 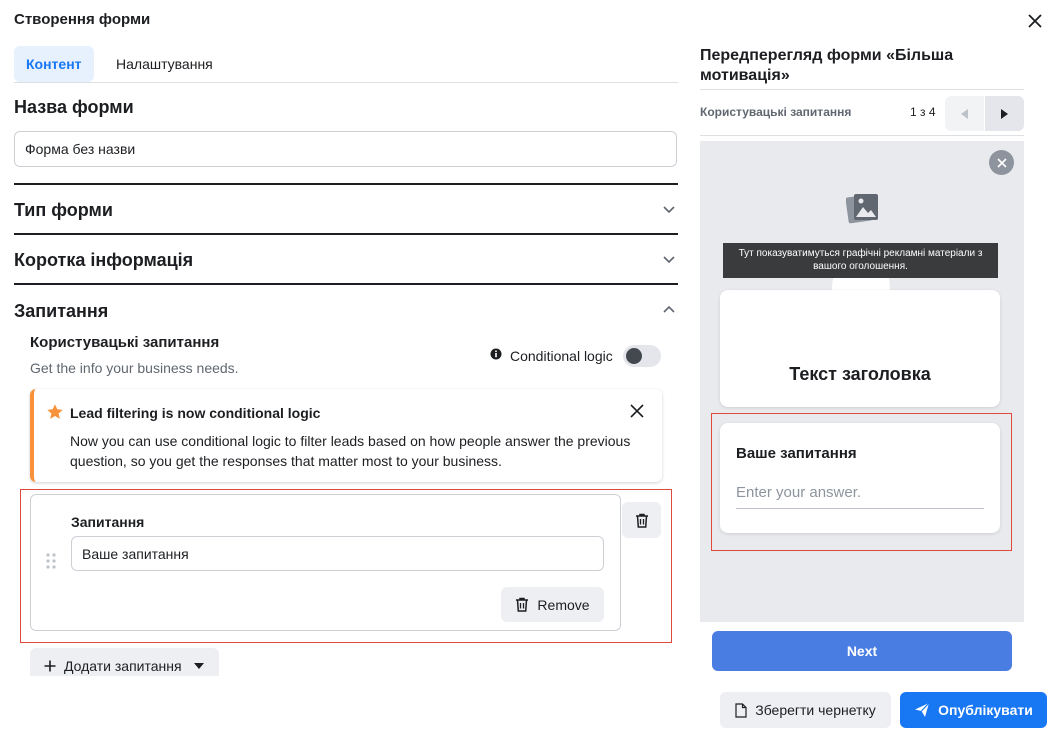 I want to click on info-icon, so click(x=496, y=354).